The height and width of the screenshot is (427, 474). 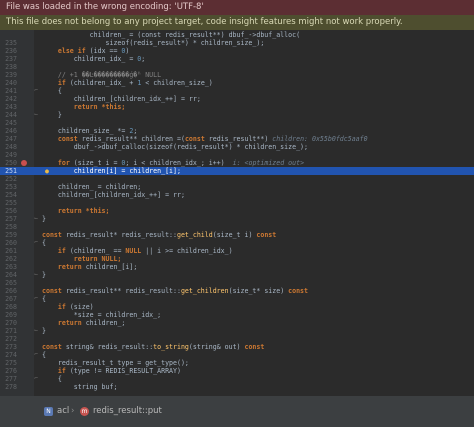 I want to click on line-number: 274, so click(x=11, y=355).